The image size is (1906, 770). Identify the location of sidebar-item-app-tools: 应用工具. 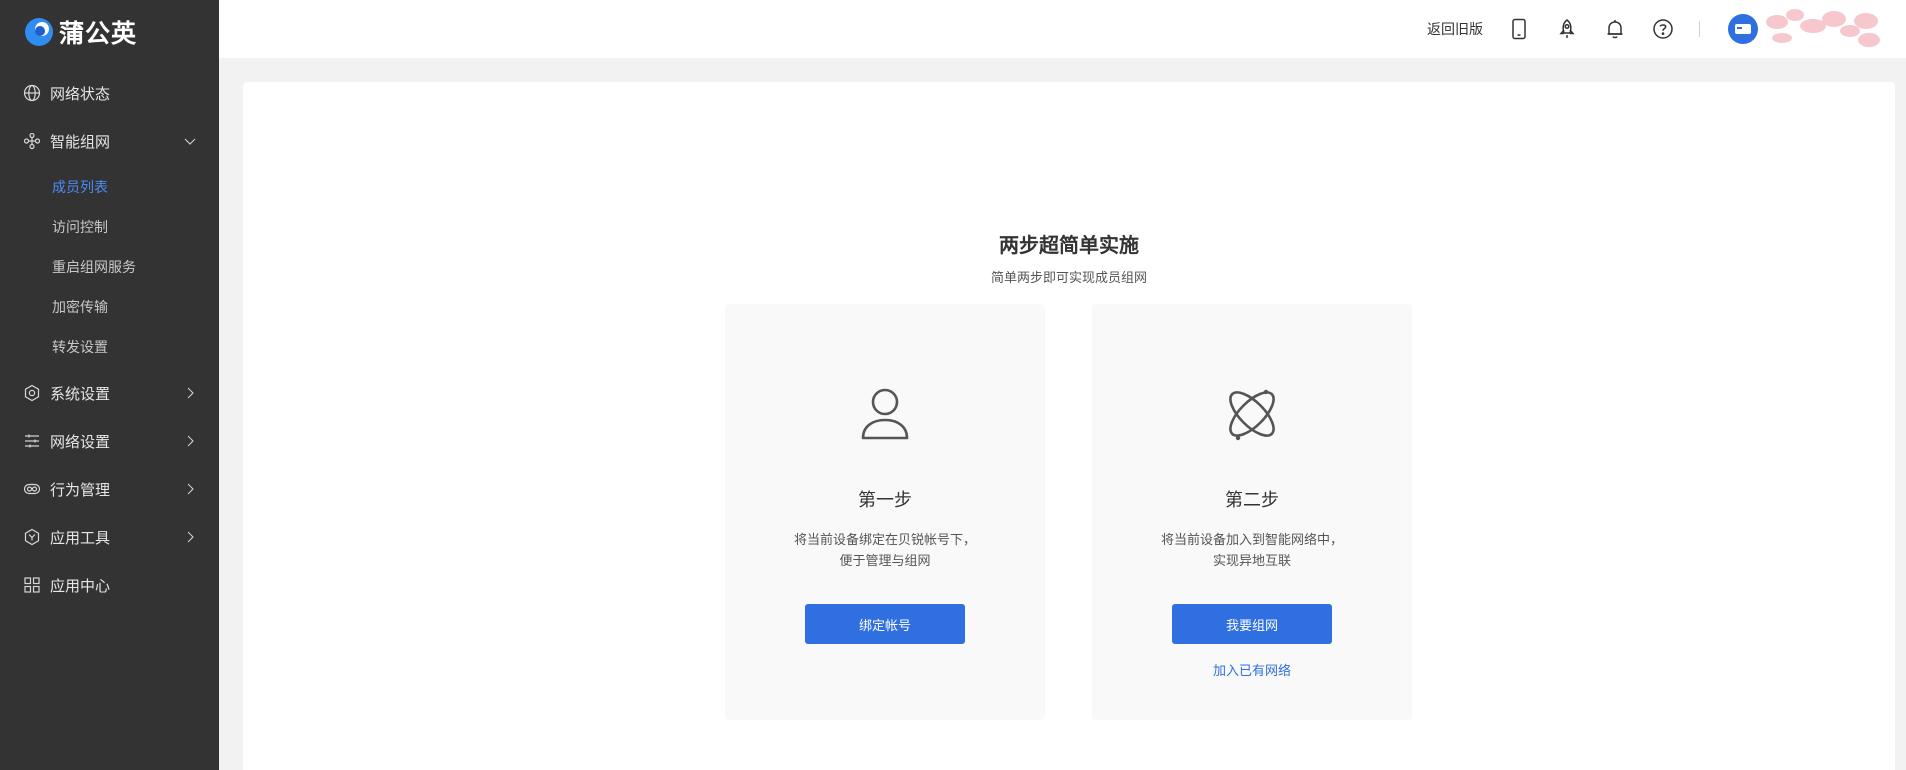
(109, 537).